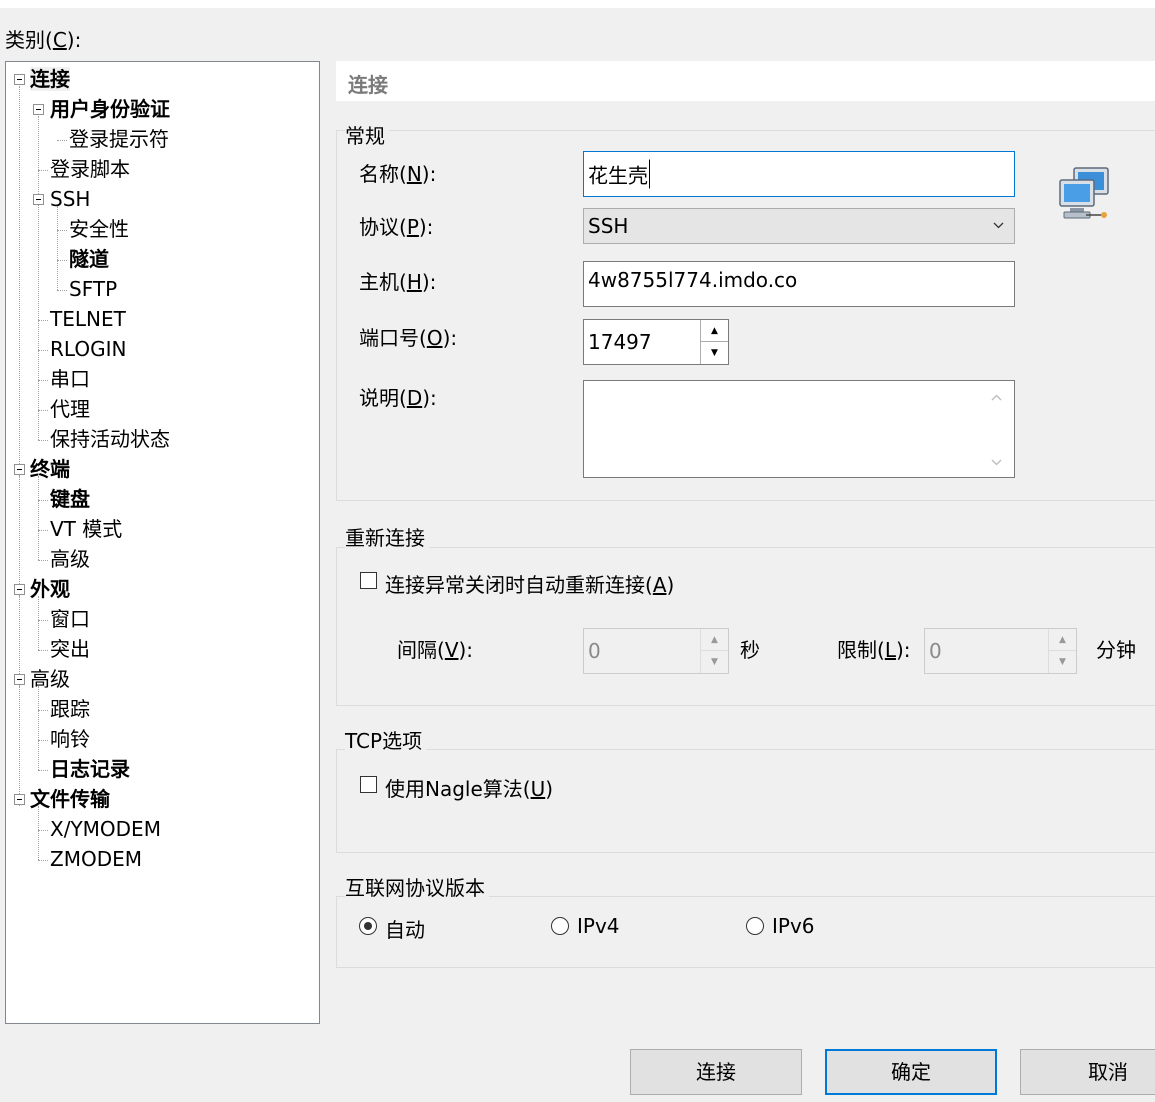 The image size is (1155, 1102). What do you see at coordinates (656, 651) in the screenshot?
I see `interval-input: 0 ▲ ▼` at bounding box center [656, 651].